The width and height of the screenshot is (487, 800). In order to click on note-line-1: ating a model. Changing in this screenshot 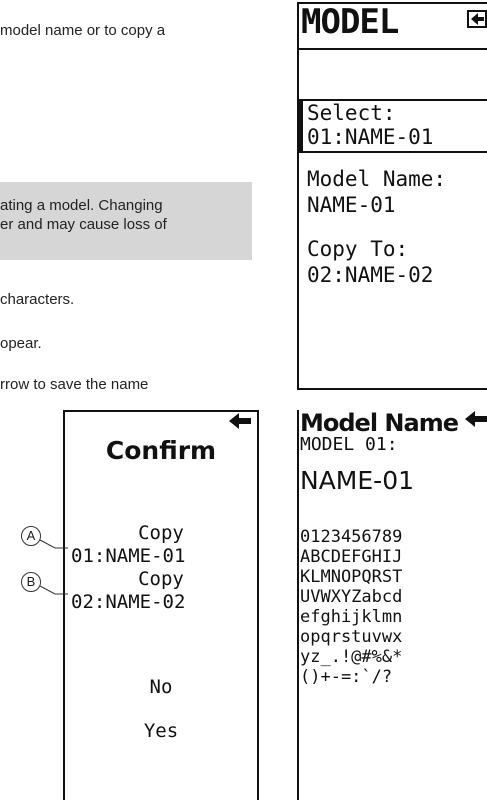, I will do `click(81, 205)`.